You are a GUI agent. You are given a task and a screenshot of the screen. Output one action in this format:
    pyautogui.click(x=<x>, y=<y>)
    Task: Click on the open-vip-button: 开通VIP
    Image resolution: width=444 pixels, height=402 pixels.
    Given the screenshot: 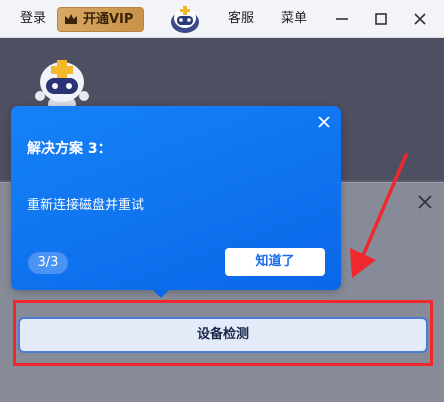 What is the action you would take?
    pyautogui.click(x=100, y=19)
    